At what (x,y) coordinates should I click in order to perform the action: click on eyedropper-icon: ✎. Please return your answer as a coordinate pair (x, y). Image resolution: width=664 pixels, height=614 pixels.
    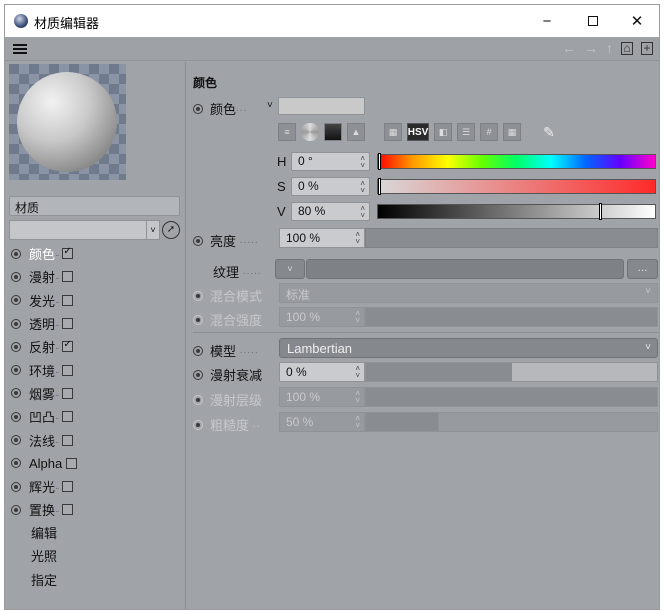
    Looking at the image, I should click on (549, 132).